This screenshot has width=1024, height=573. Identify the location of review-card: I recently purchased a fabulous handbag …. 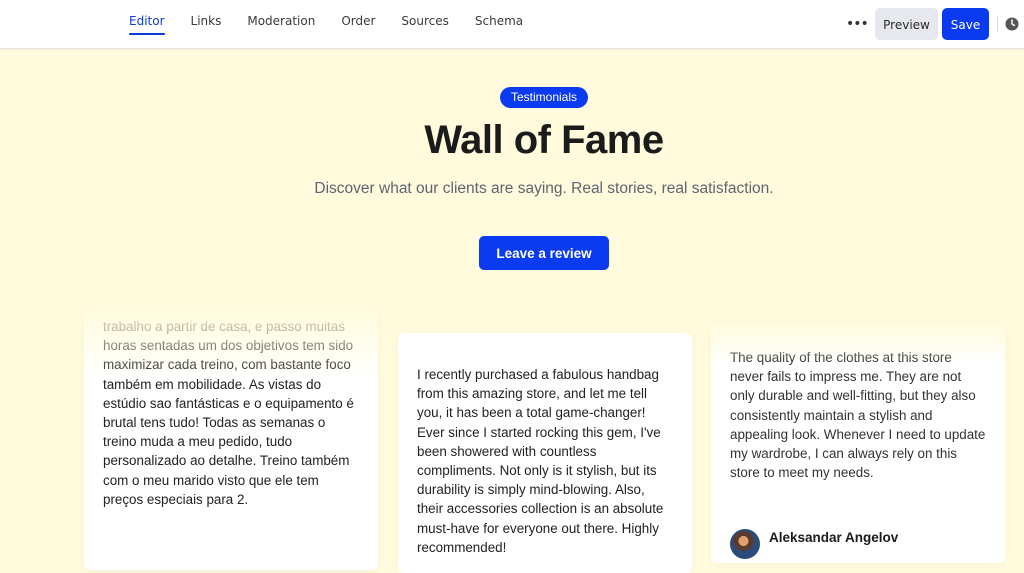
(545, 453).